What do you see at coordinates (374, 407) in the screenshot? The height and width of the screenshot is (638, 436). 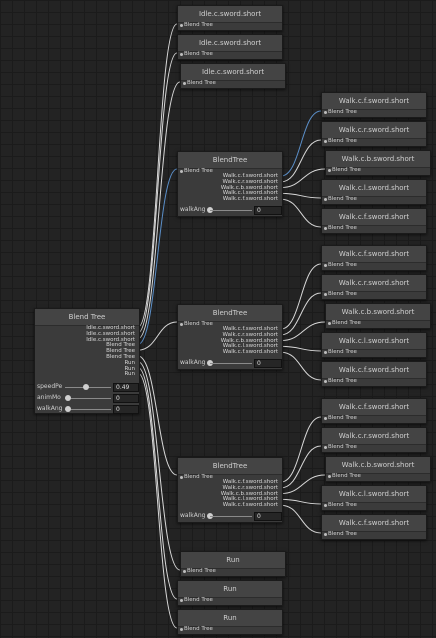 I see `walk-node-title: Walk.c.f.sword.short` at bounding box center [374, 407].